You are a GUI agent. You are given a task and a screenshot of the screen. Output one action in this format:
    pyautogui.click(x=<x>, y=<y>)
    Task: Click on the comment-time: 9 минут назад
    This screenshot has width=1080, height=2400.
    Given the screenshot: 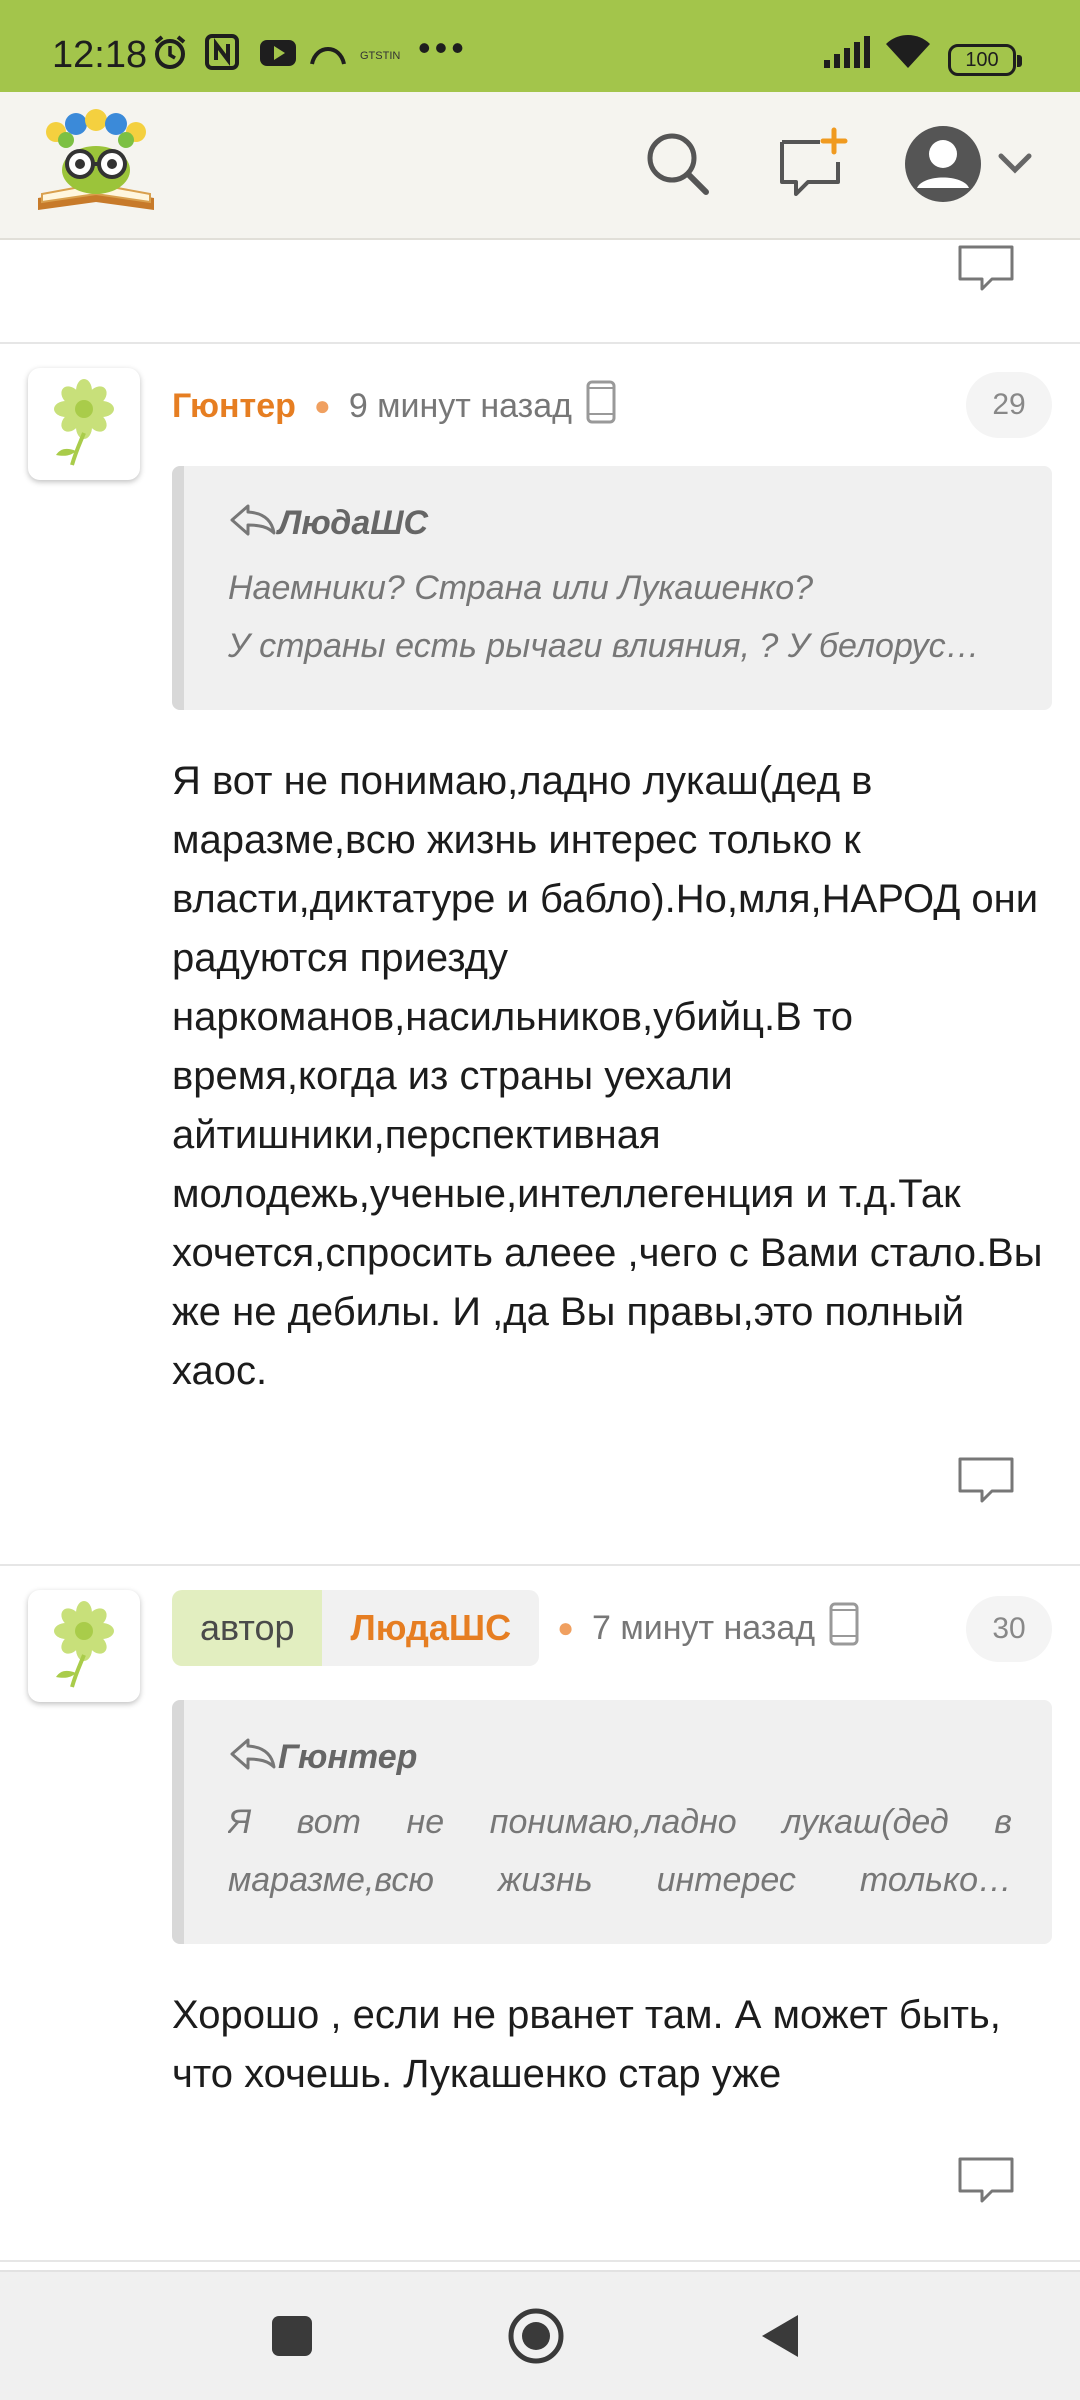 What is the action you would take?
    pyautogui.click(x=460, y=405)
    